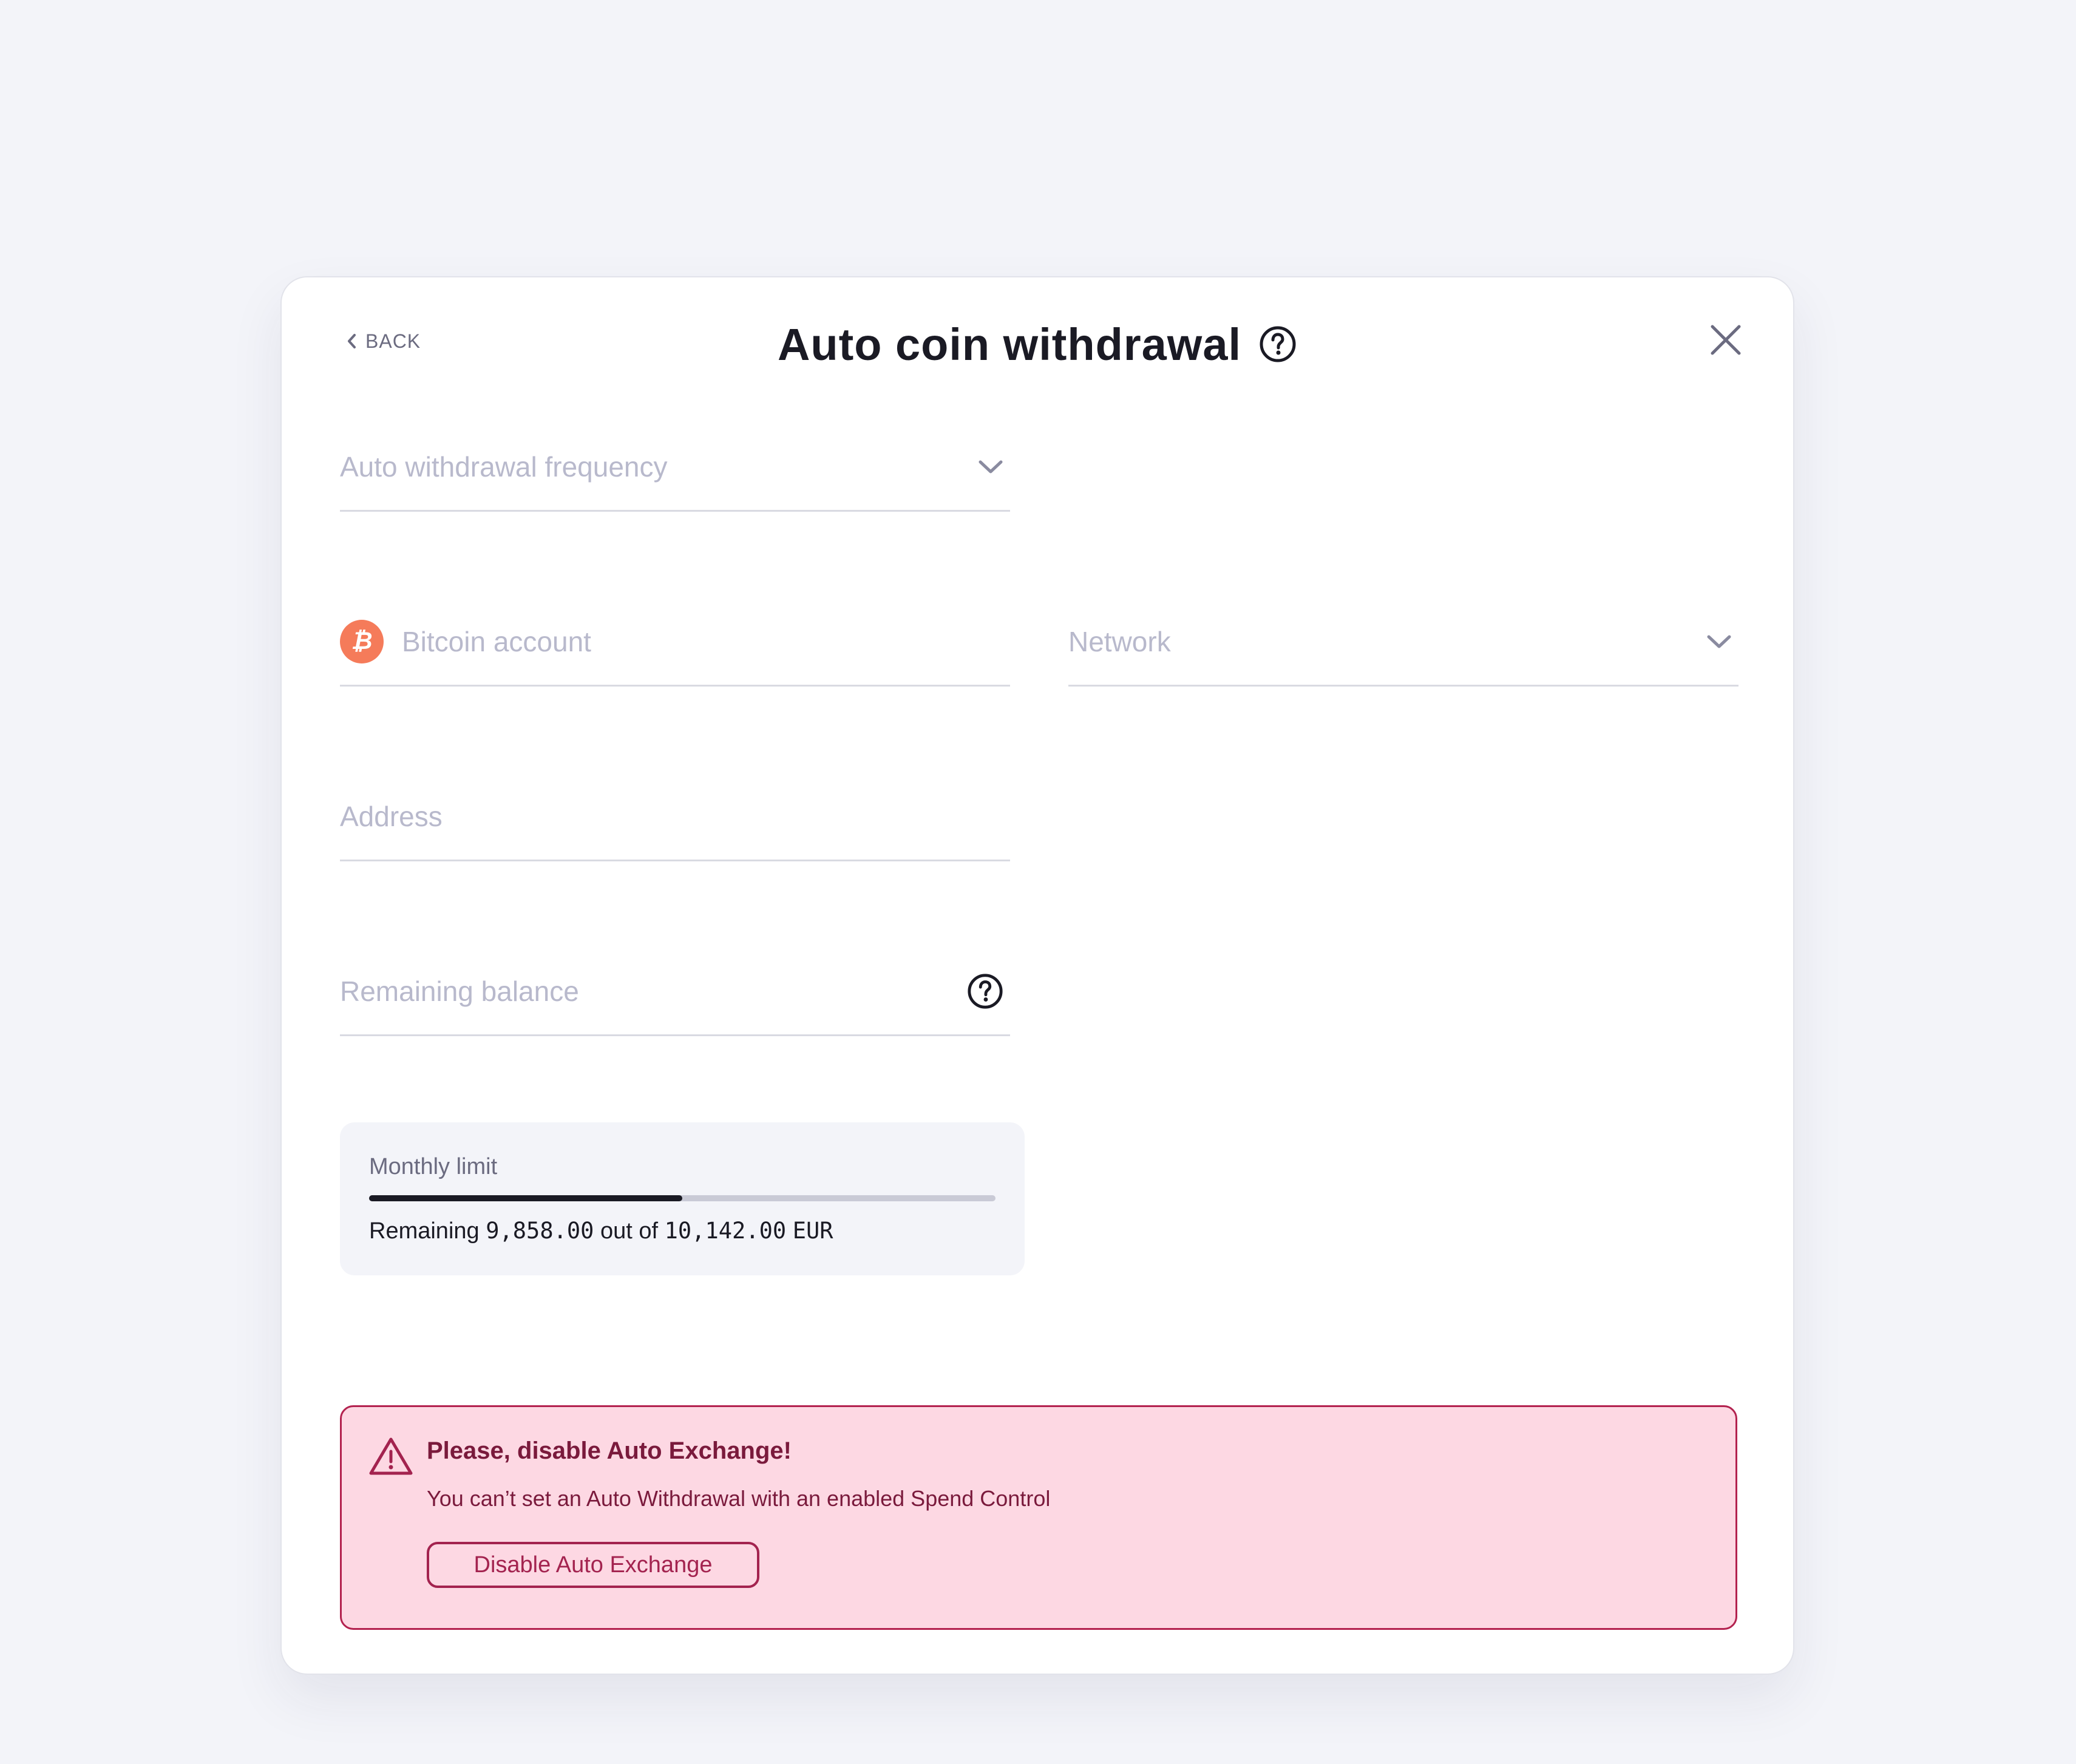  Describe the element at coordinates (1403, 642) in the screenshot. I see `network-select: Network` at that location.